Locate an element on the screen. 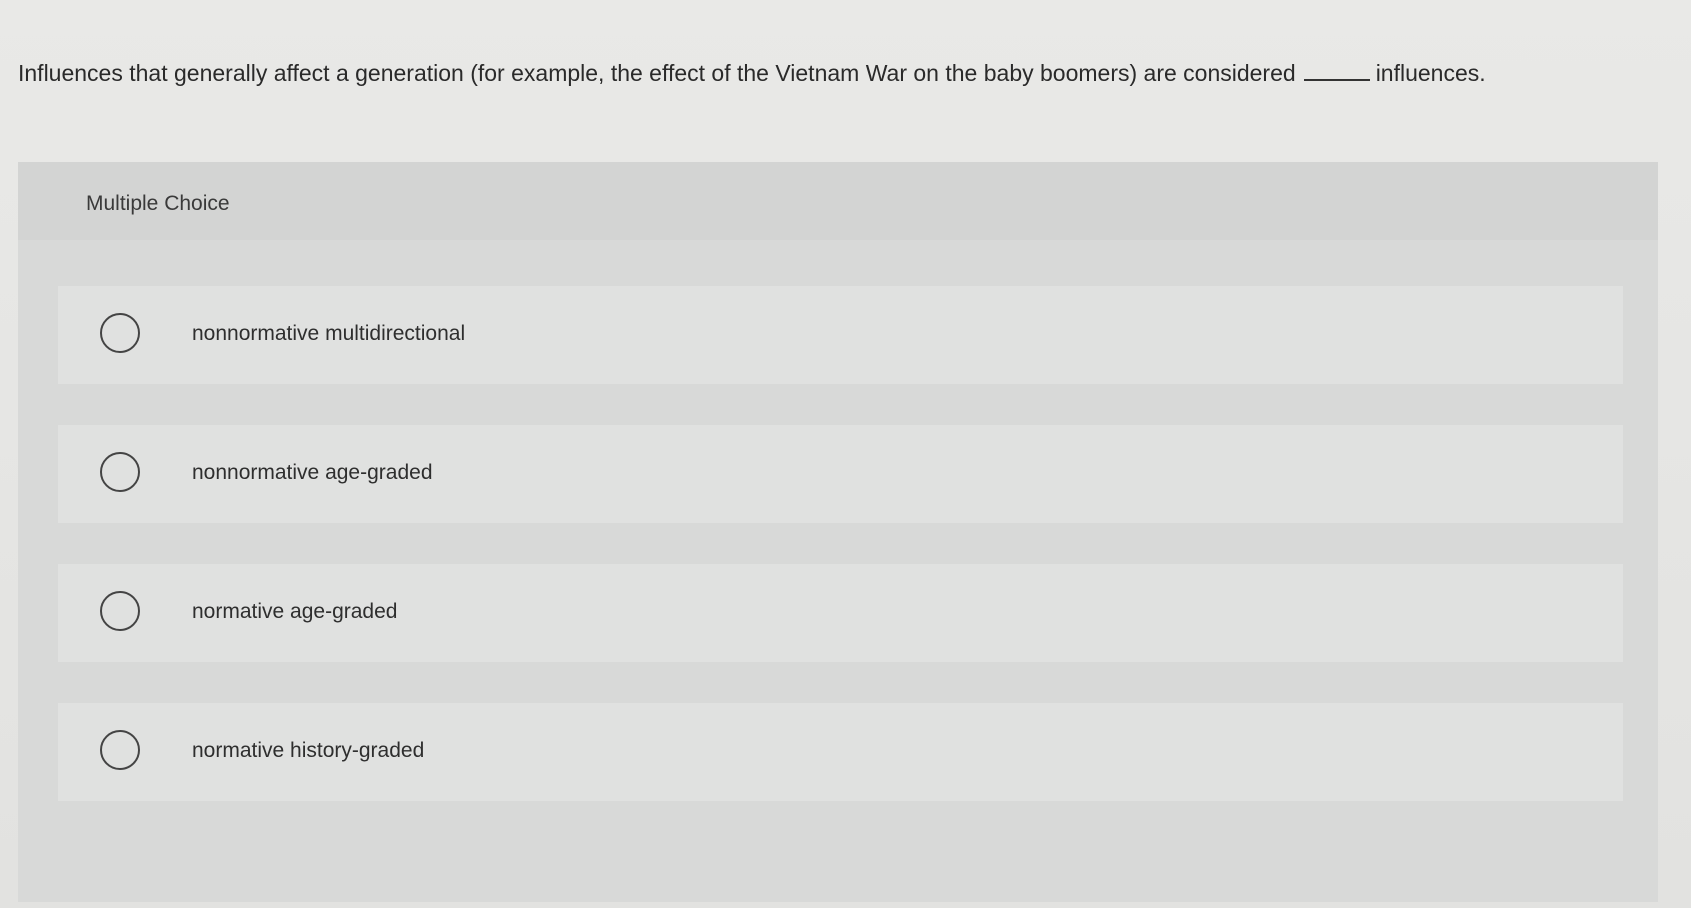 The width and height of the screenshot is (1691, 908). panel-header: Multiple Choice is located at coordinates (838, 201).